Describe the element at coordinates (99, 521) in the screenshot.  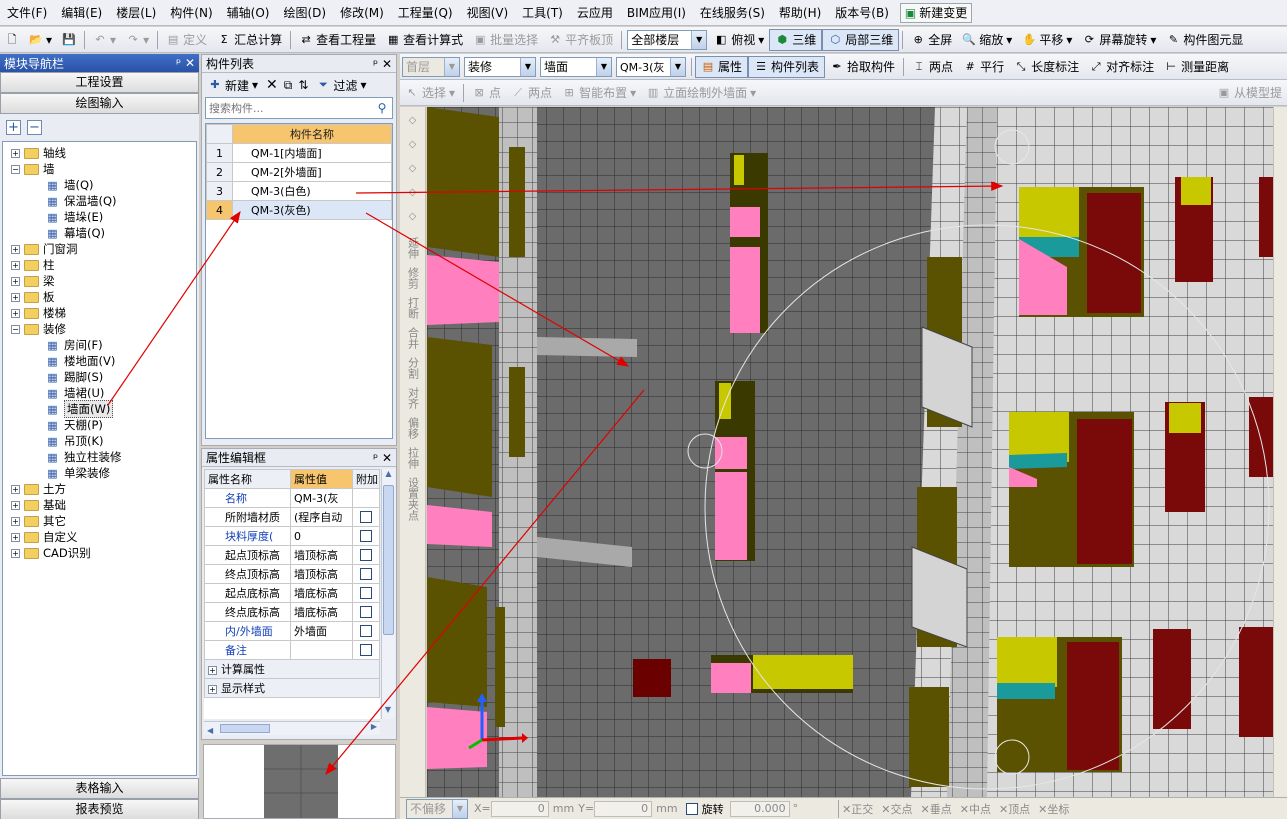
I see `tree-item: + 其它` at that location.